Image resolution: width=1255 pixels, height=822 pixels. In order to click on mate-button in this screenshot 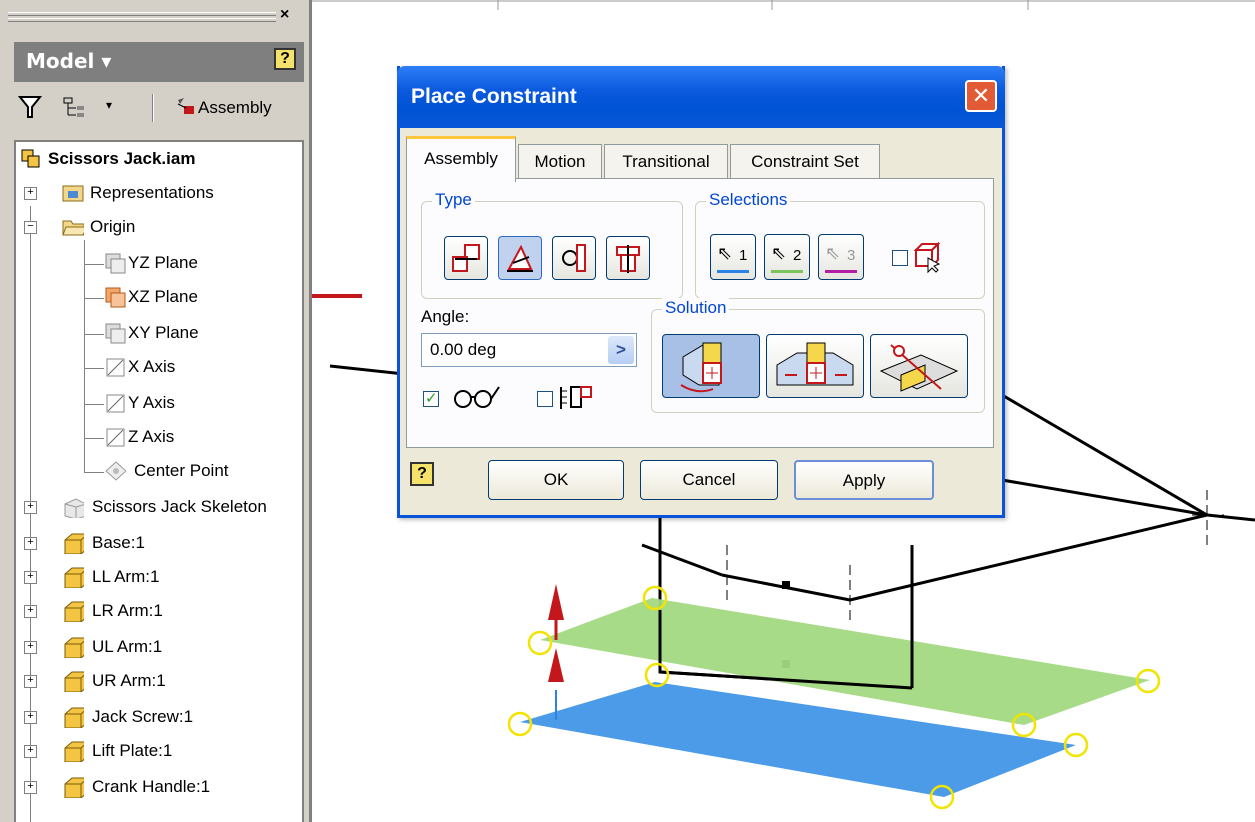, I will do `click(466, 258)`.